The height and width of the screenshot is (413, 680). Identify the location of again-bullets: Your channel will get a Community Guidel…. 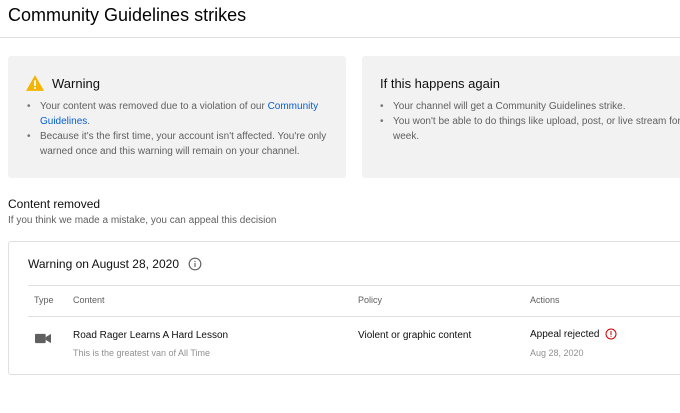
(530, 121).